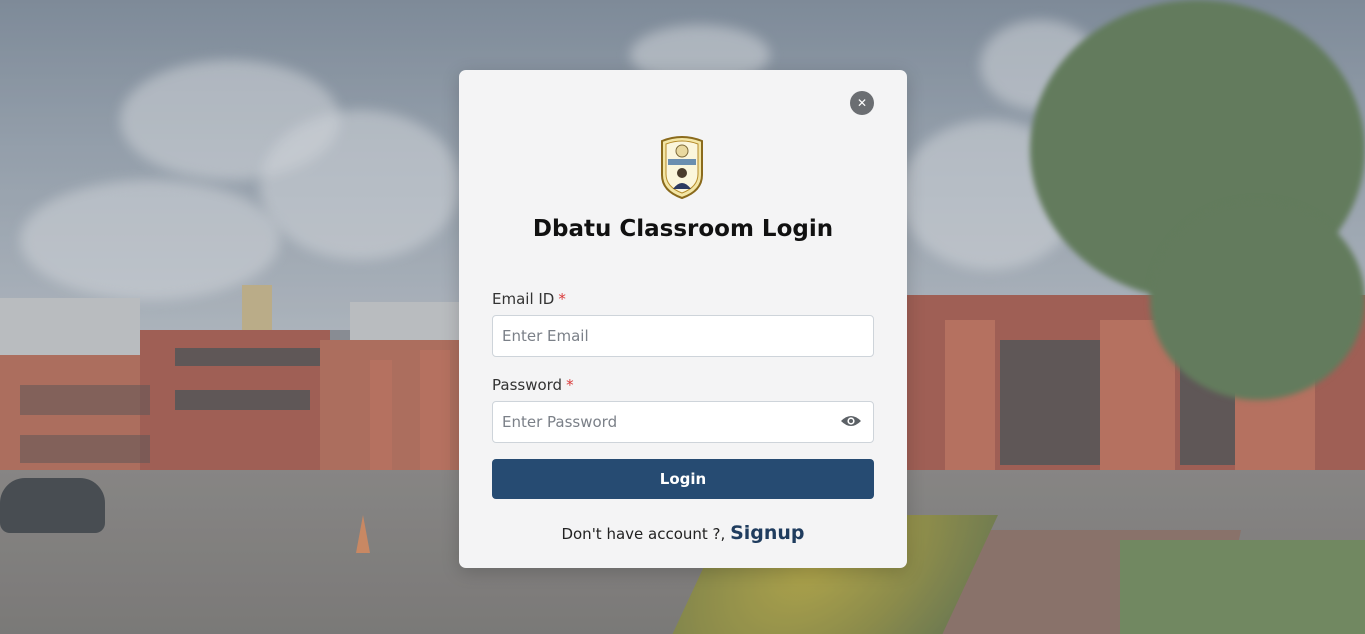 The height and width of the screenshot is (634, 1365). What do you see at coordinates (527, 385) in the screenshot?
I see `password-label-text: Password` at bounding box center [527, 385].